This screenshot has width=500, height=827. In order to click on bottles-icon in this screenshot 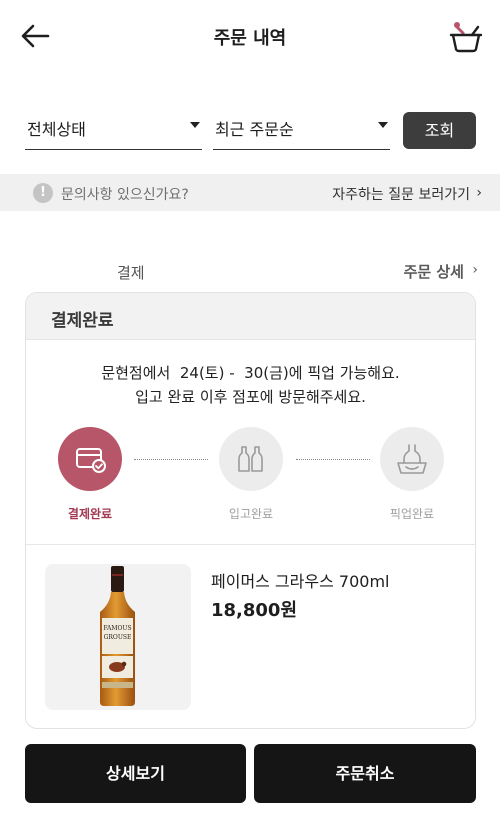, I will do `click(250, 459)`.